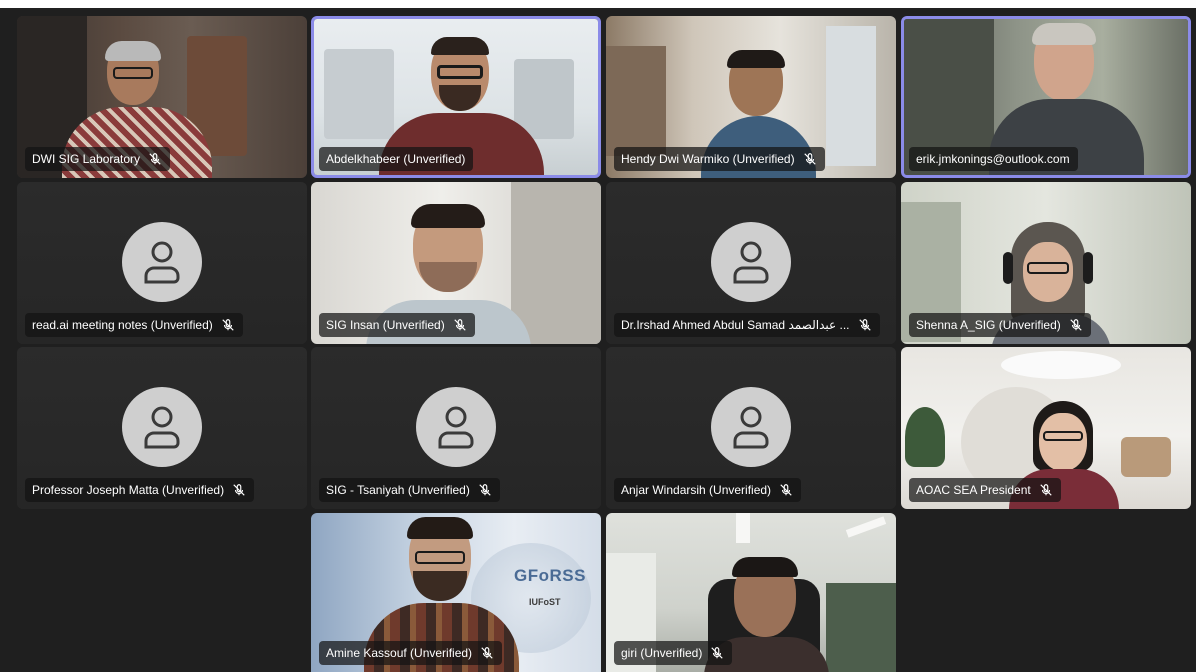  What do you see at coordinates (398, 490) in the screenshot?
I see `participant-name: SIG - Tsaniyah (Unverified)` at bounding box center [398, 490].